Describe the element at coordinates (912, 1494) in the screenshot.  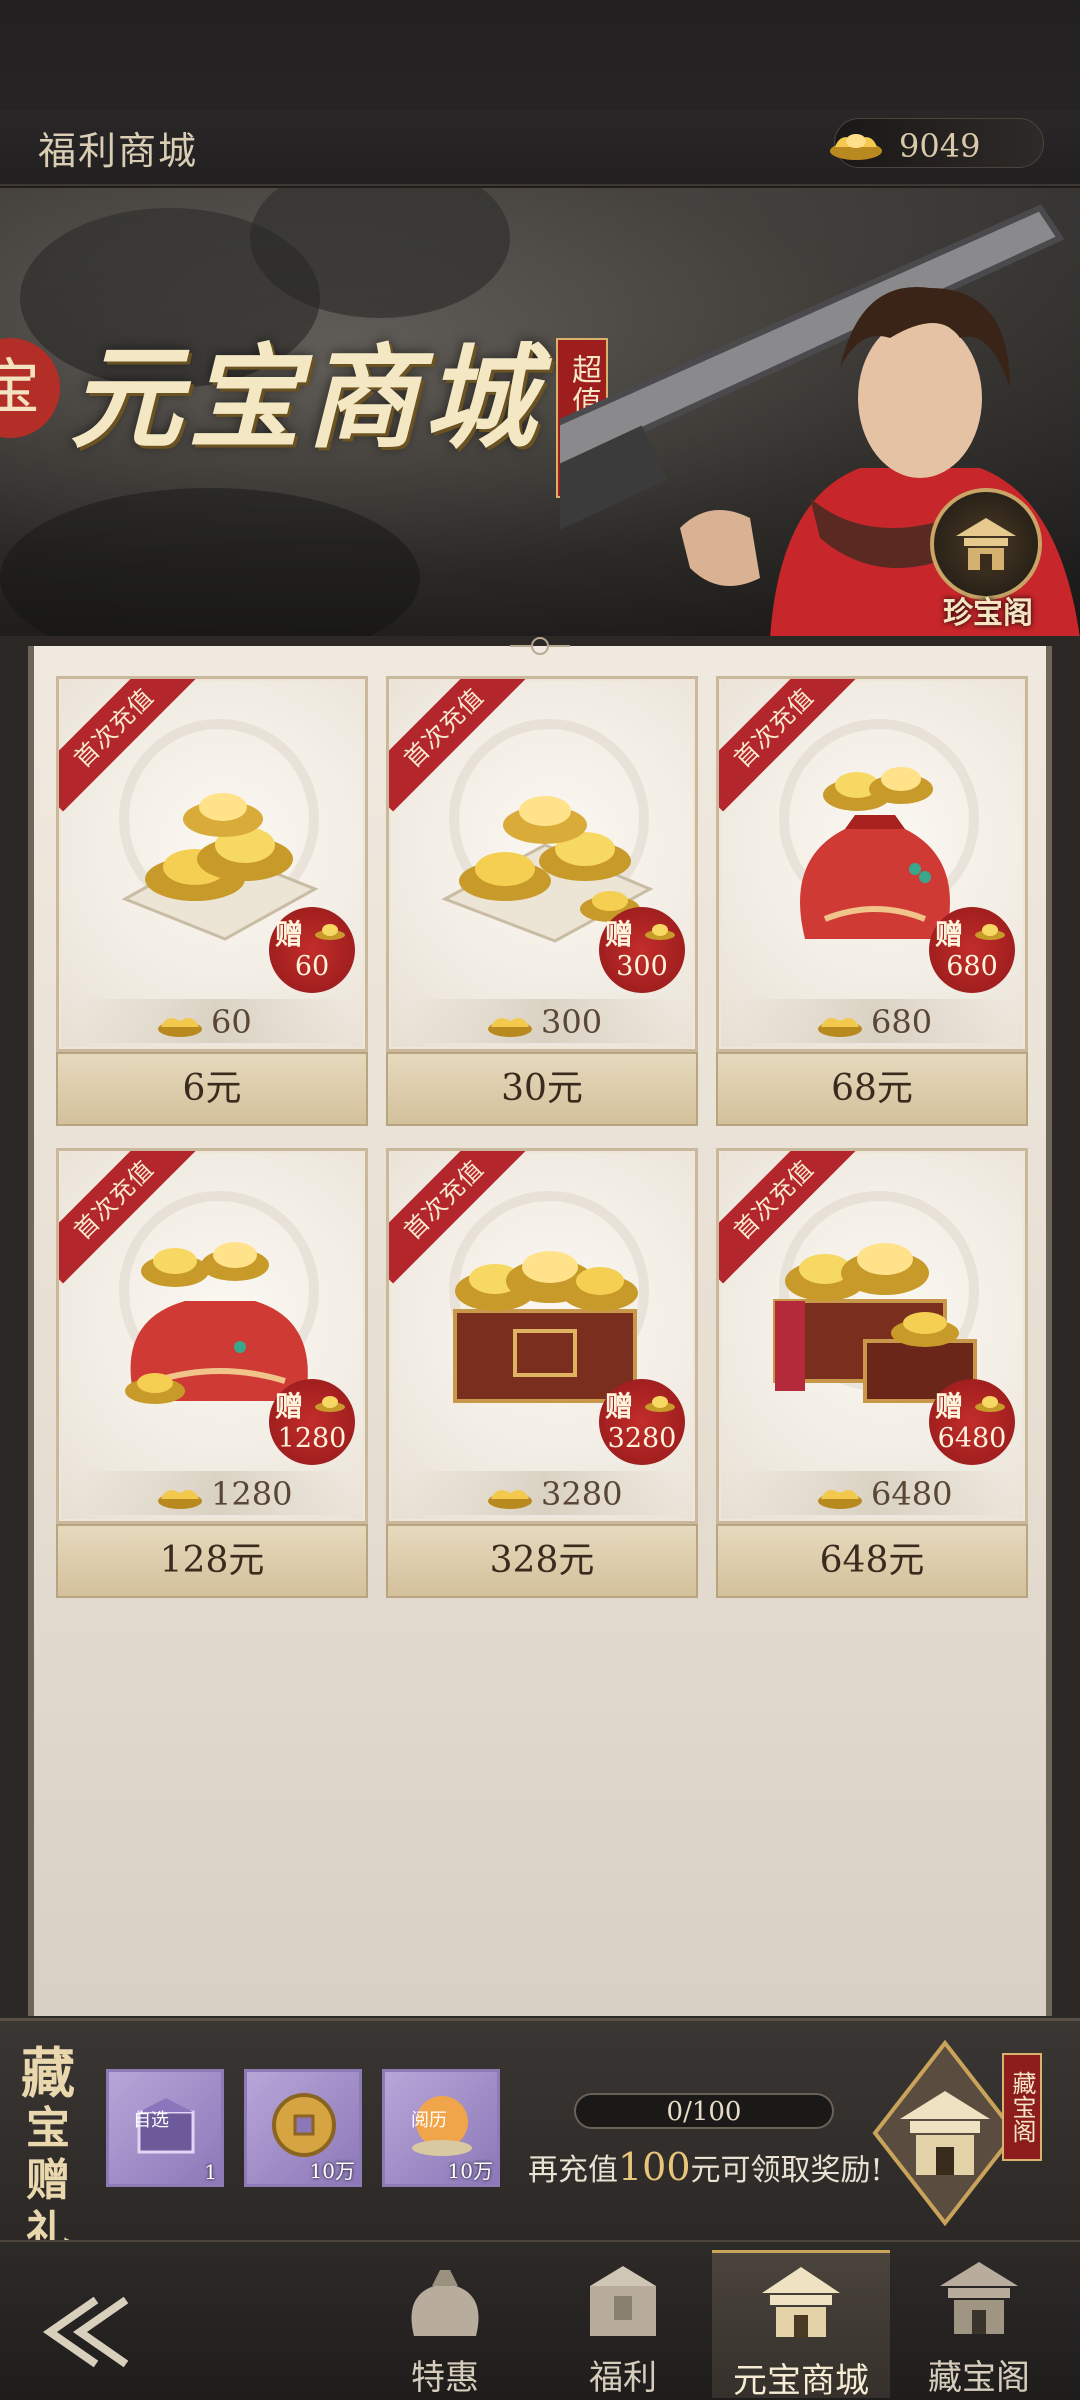
I see `ingot-amount-value: 6480` at that location.